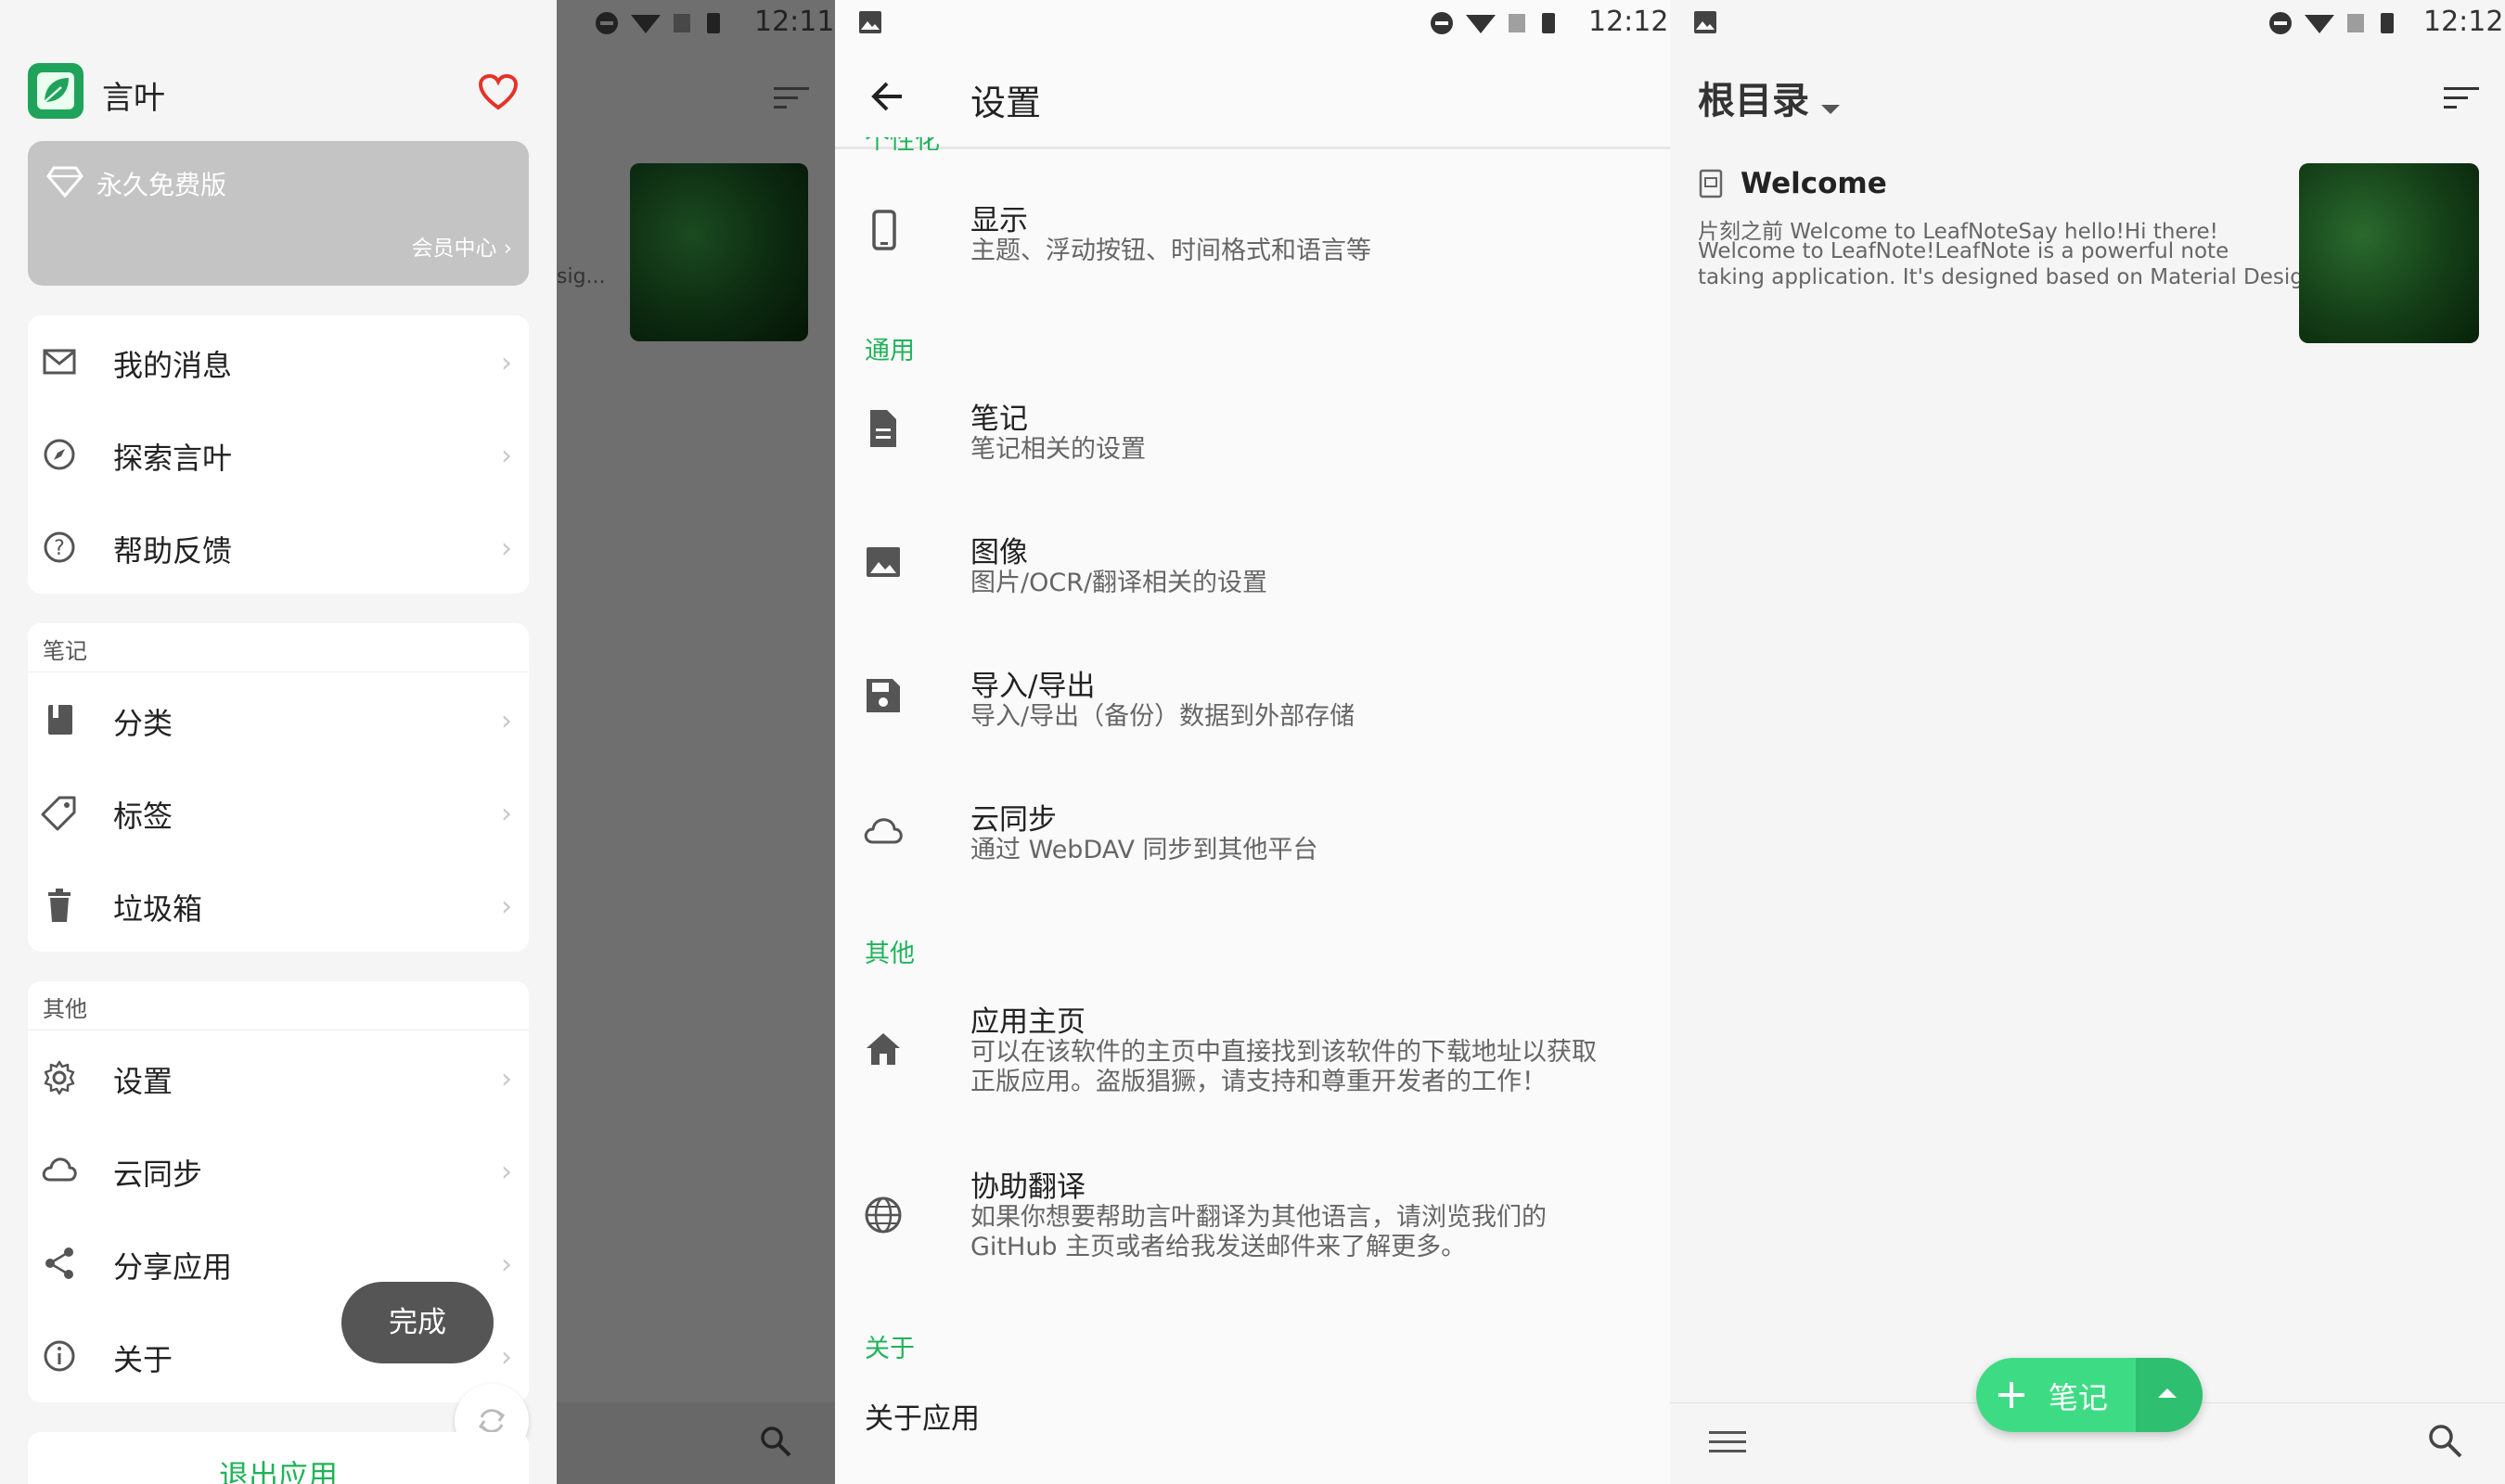 The width and height of the screenshot is (2505, 1484). Describe the element at coordinates (278, 812) in the screenshot. I see `menu-item-tags: 标签 ›` at that location.